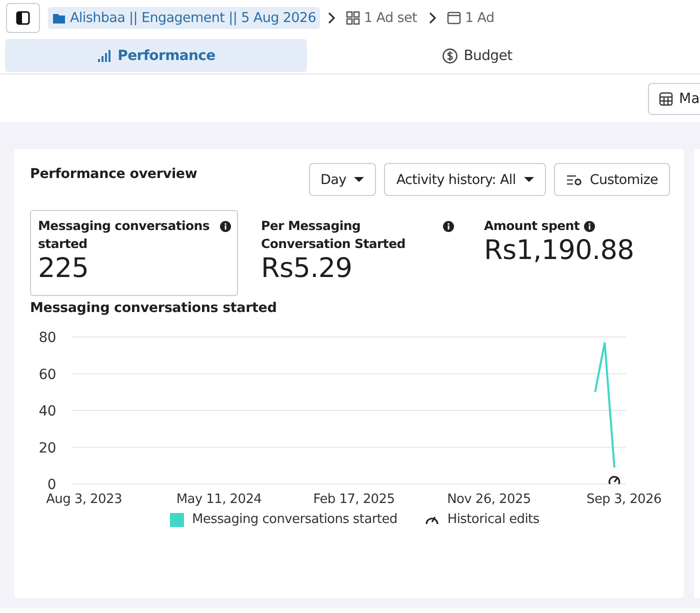 The height and width of the screenshot is (613, 700). What do you see at coordinates (614, 480) in the screenshot?
I see `gauge-icon` at bounding box center [614, 480].